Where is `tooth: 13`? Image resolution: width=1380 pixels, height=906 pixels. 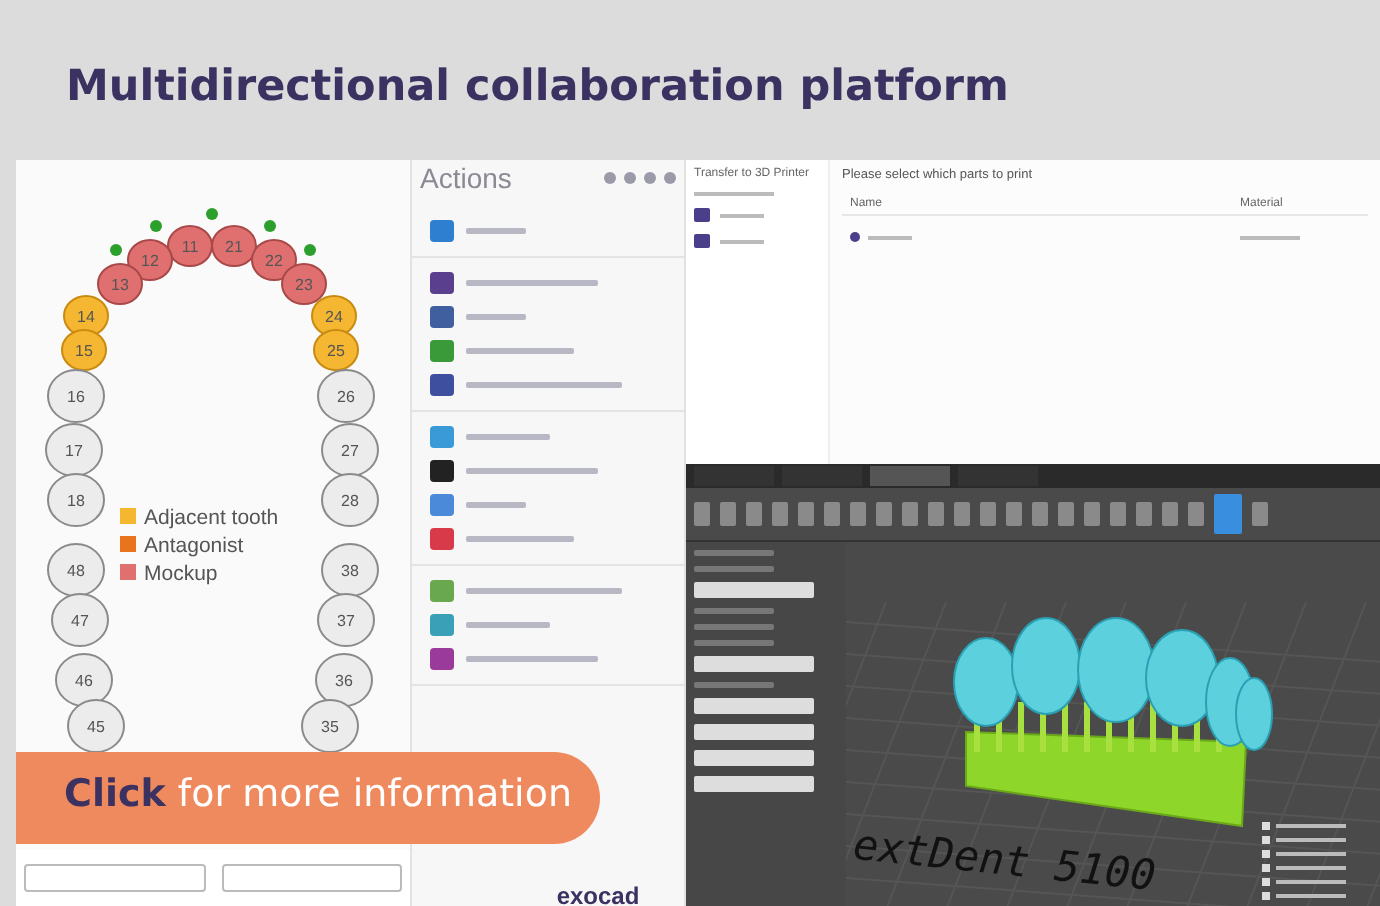
tooth: 13 is located at coordinates (120, 284).